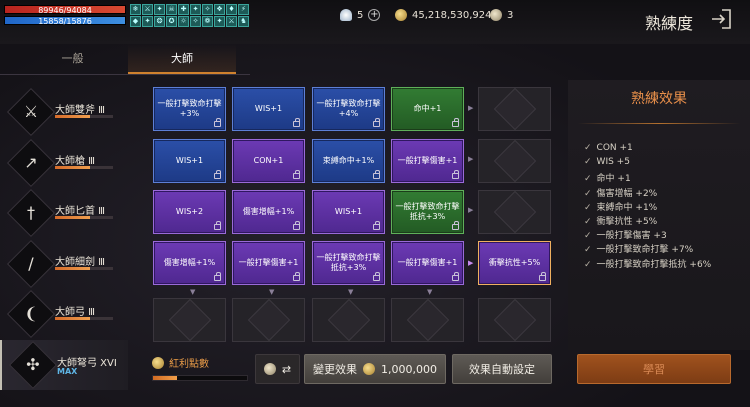 The width and height of the screenshot is (750, 407). I want to click on change-effect-button: 變更效果 1,000,000, so click(375, 369).